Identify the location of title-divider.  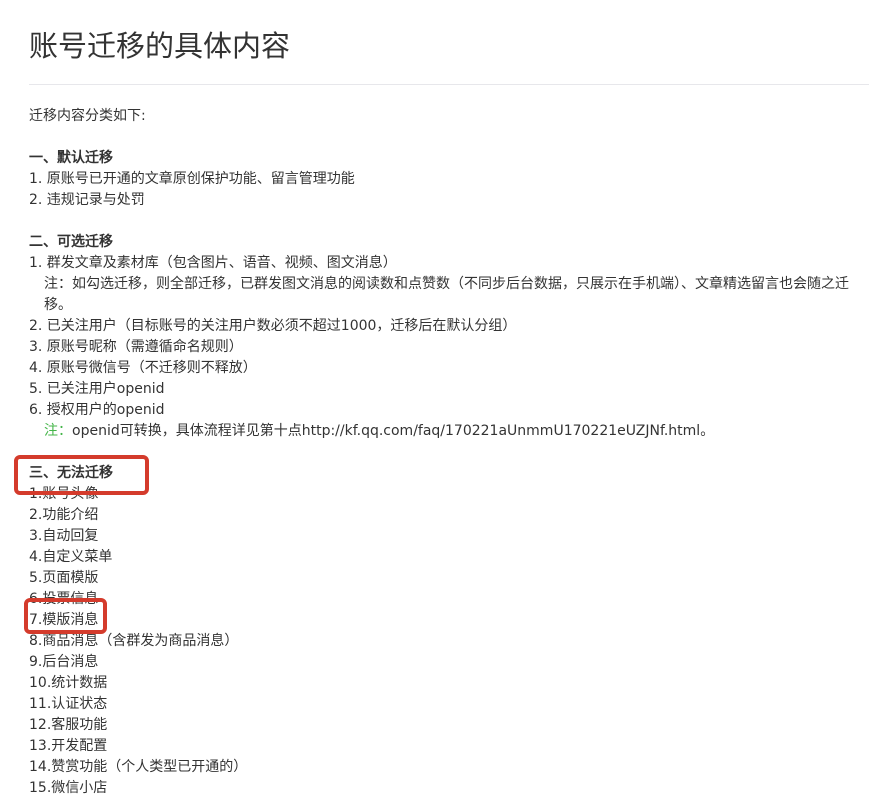
(449, 84).